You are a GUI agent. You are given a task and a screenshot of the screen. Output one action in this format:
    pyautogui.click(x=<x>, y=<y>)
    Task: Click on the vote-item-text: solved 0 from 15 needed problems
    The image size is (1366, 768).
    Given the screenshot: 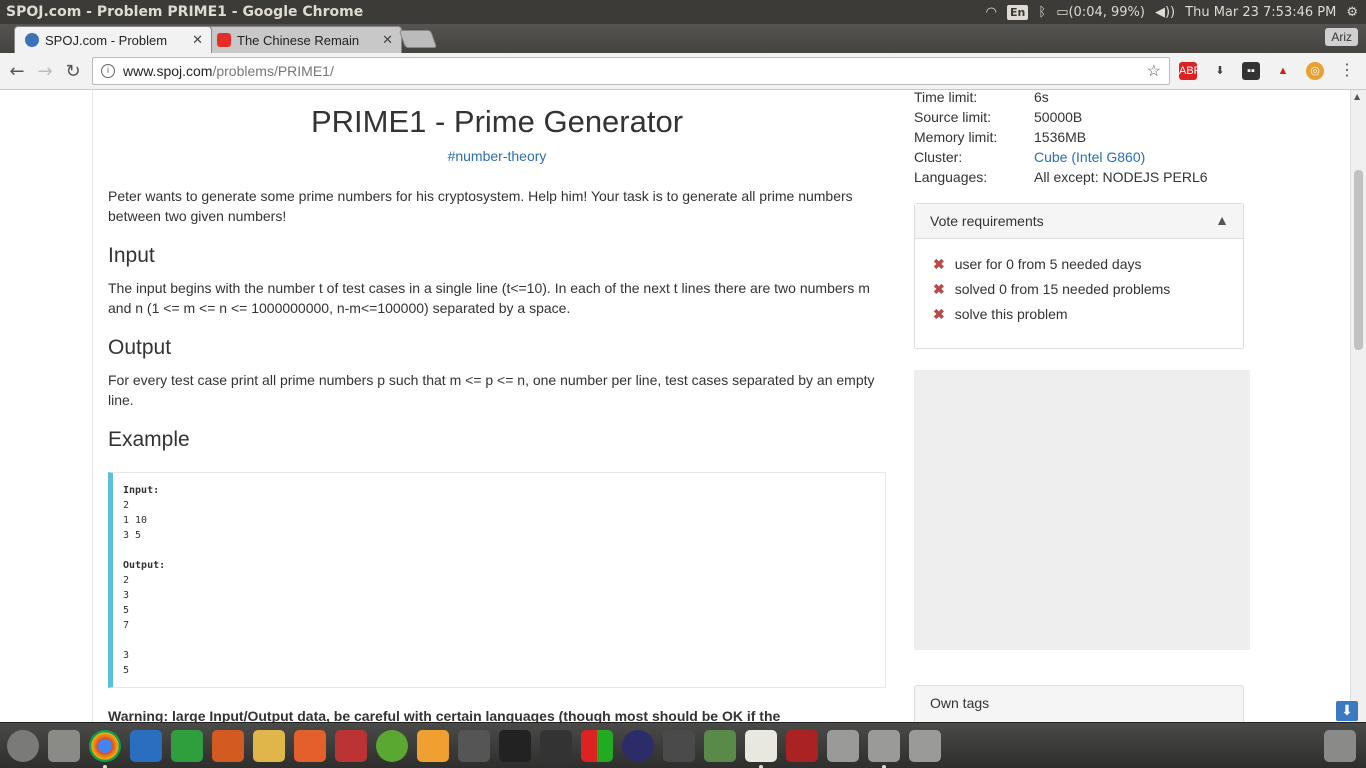 What is the action you would take?
    pyautogui.click(x=1062, y=289)
    